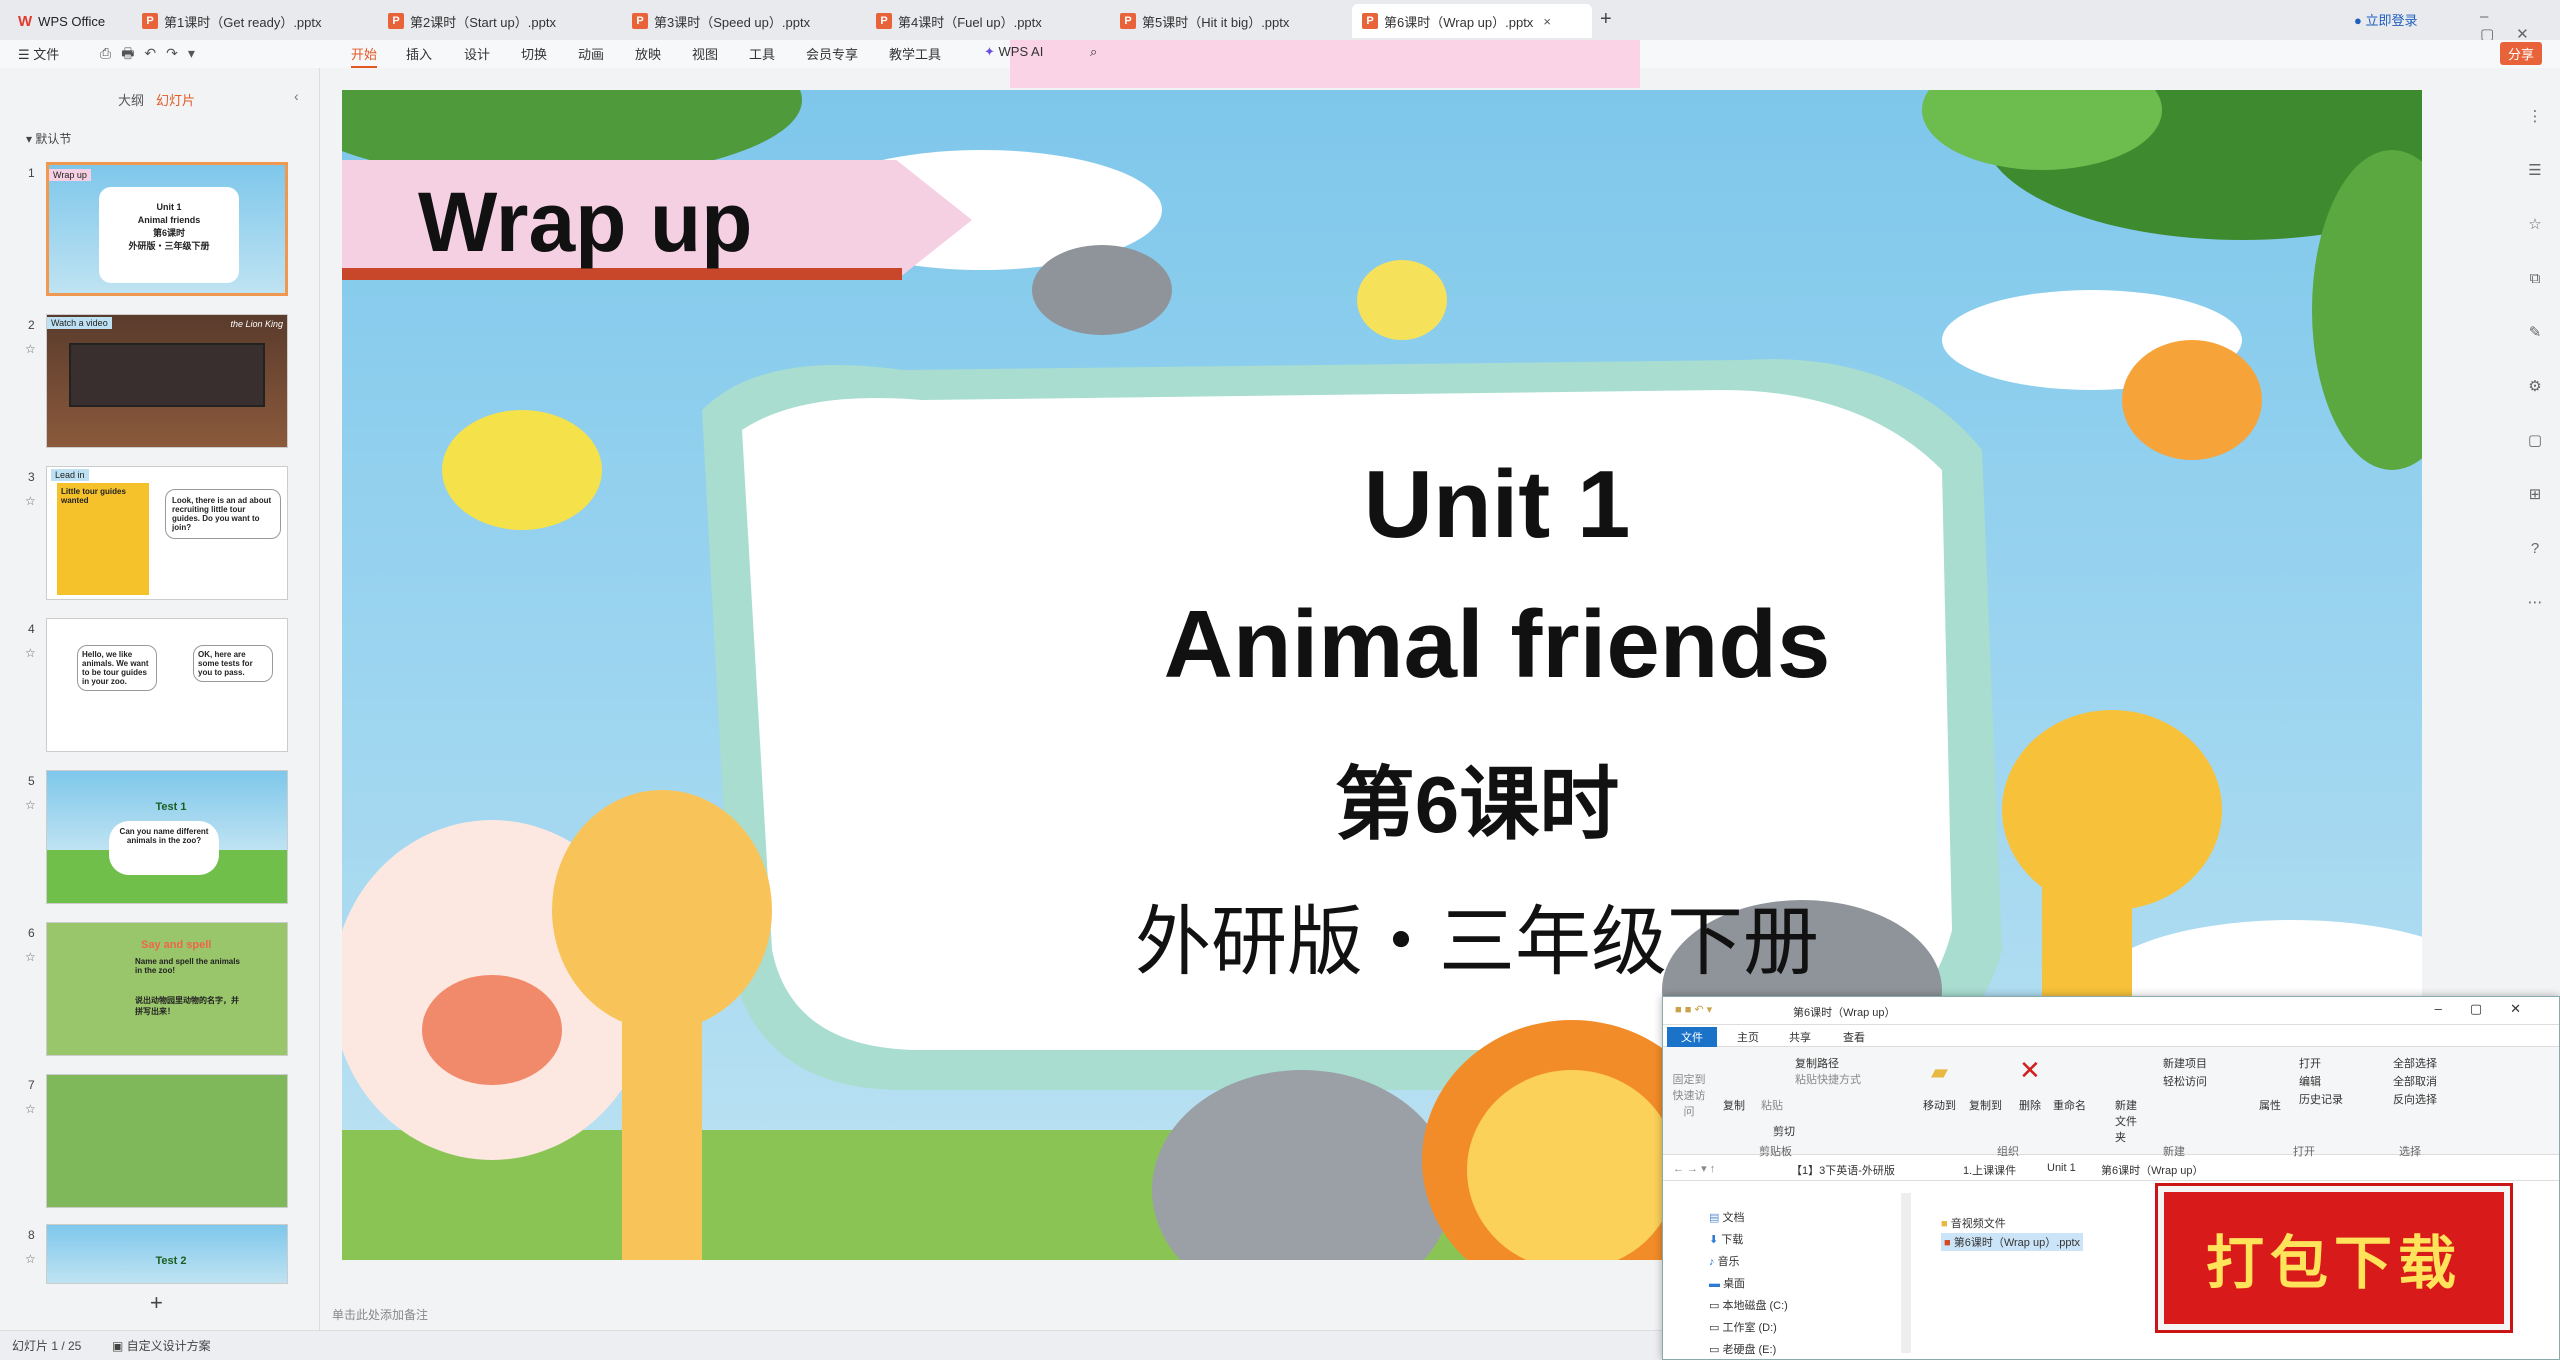 The height and width of the screenshot is (1360, 2560). I want to click on menu-teaching: 教学工具, so click(915, 53).